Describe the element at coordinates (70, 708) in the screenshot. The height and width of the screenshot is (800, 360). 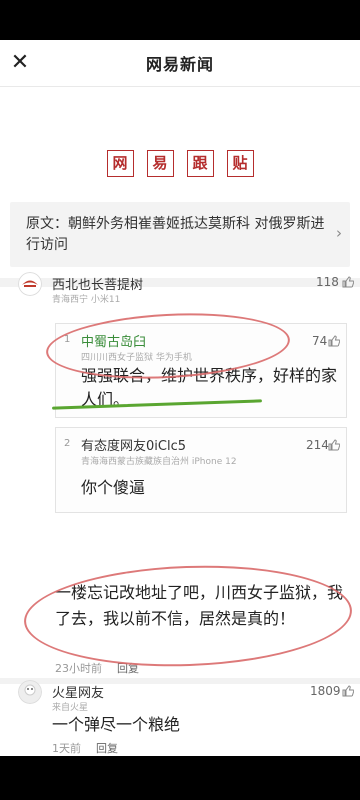
I see `user-location-device: 来自火星` at that location.